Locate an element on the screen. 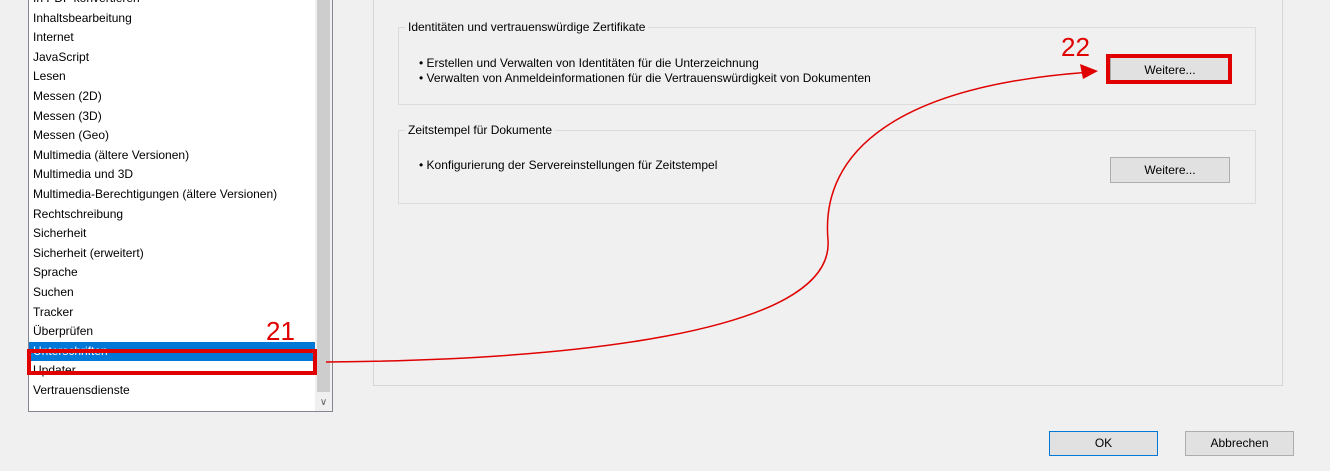 The image size is (1330, 471). category-item: Rechtschreibung is located at coordinates (172, 215).